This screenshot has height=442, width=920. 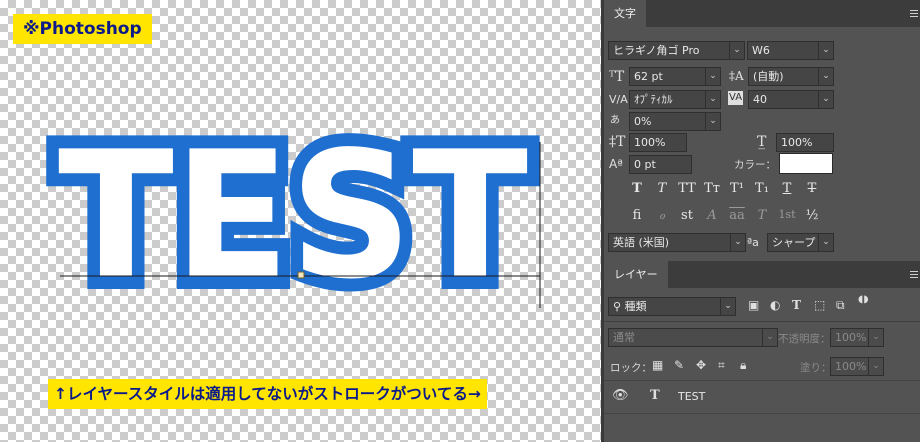 What do you see at coordinates (796, 305) in the screenshot?
I see `type-filter-icon: T` at bounding box center [796, 305].